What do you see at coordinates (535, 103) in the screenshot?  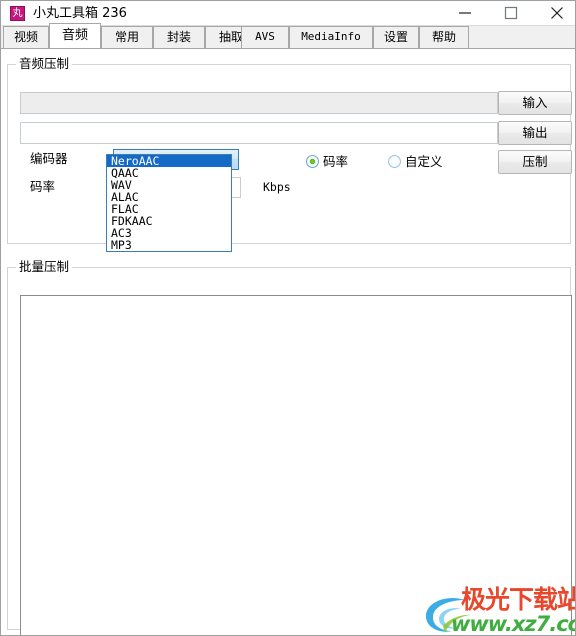 I see `input-button: 输入` at bounding box center [535, 103].